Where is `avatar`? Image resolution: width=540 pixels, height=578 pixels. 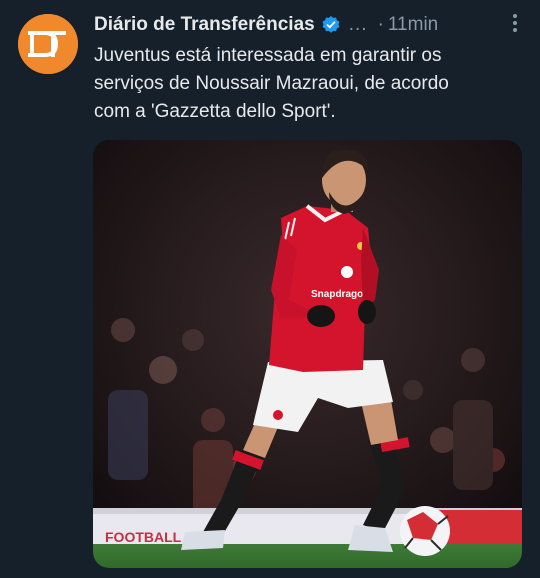 avatar is located at coordinates (48, 44).